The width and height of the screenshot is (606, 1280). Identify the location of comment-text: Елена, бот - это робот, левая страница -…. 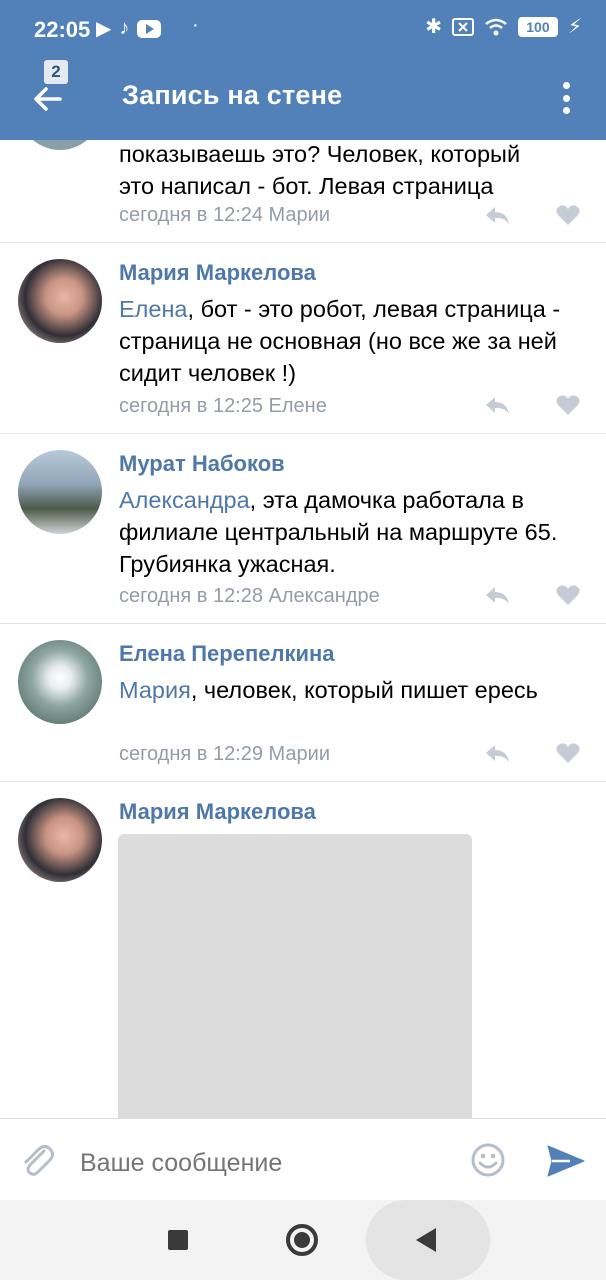
(340, 341).